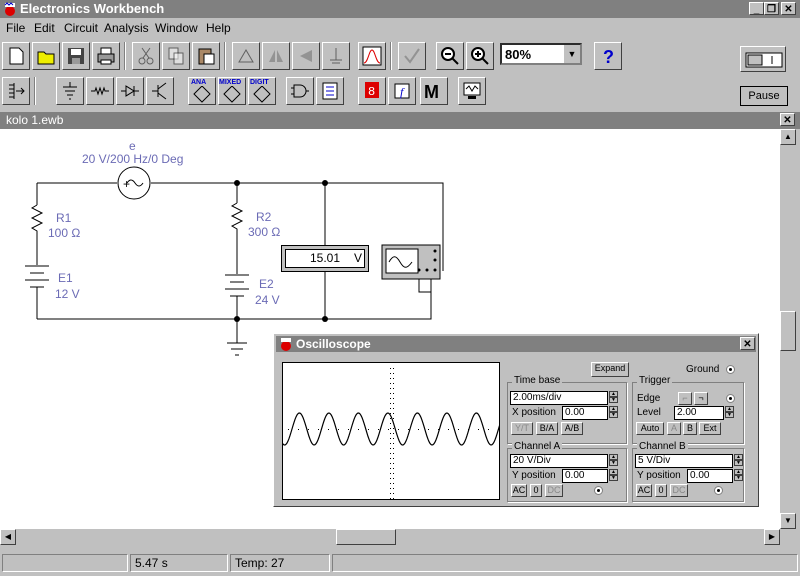 This screenshot has width=800, height=576. Describe the element at coordinates (372, 56) in the screenshot. I see `analysis-graphs-button` at that location.